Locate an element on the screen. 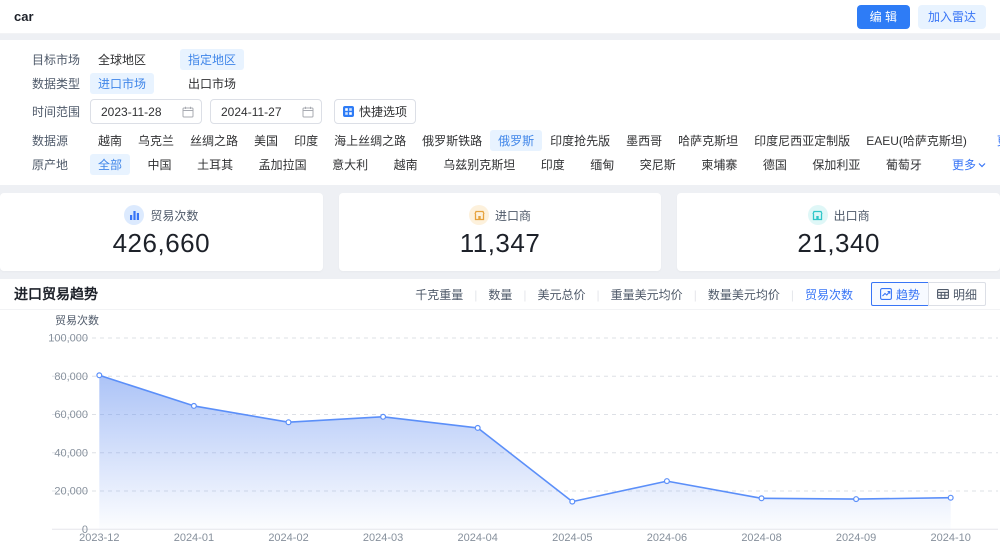 Image resolution: width=1000 pixels, height=547 pixels. topbar-actions: 编 辑 加入雷达 is located at coordinates (921, 16).